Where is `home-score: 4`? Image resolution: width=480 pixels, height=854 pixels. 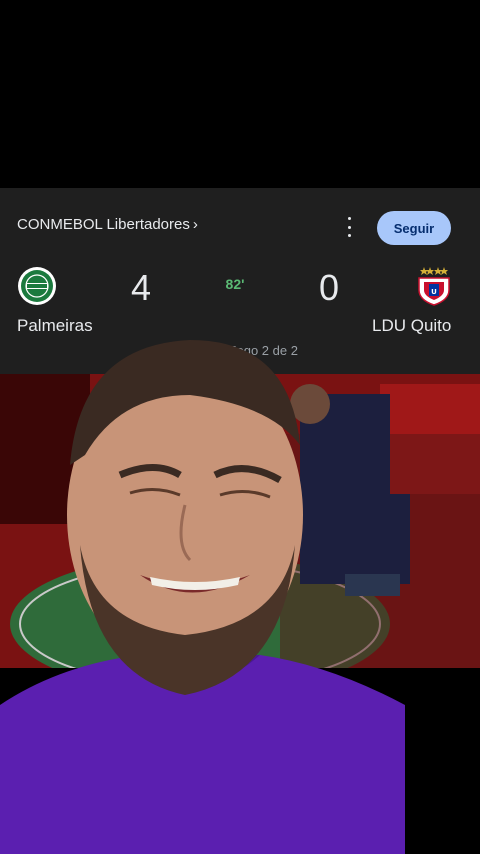
home-score: 4 is located at coordinates (141, 287).